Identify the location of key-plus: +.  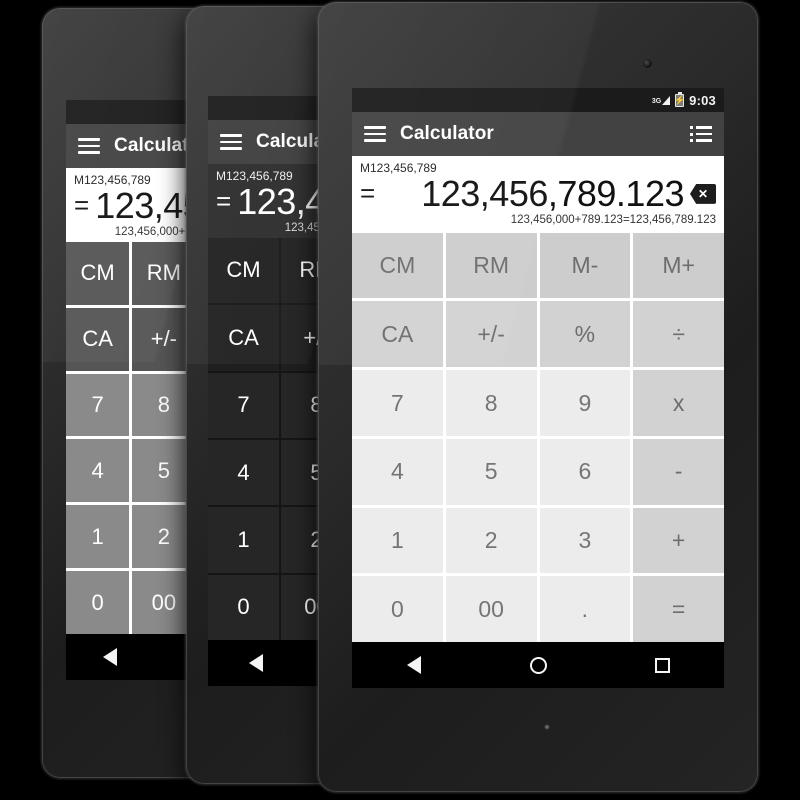
(678, 540).